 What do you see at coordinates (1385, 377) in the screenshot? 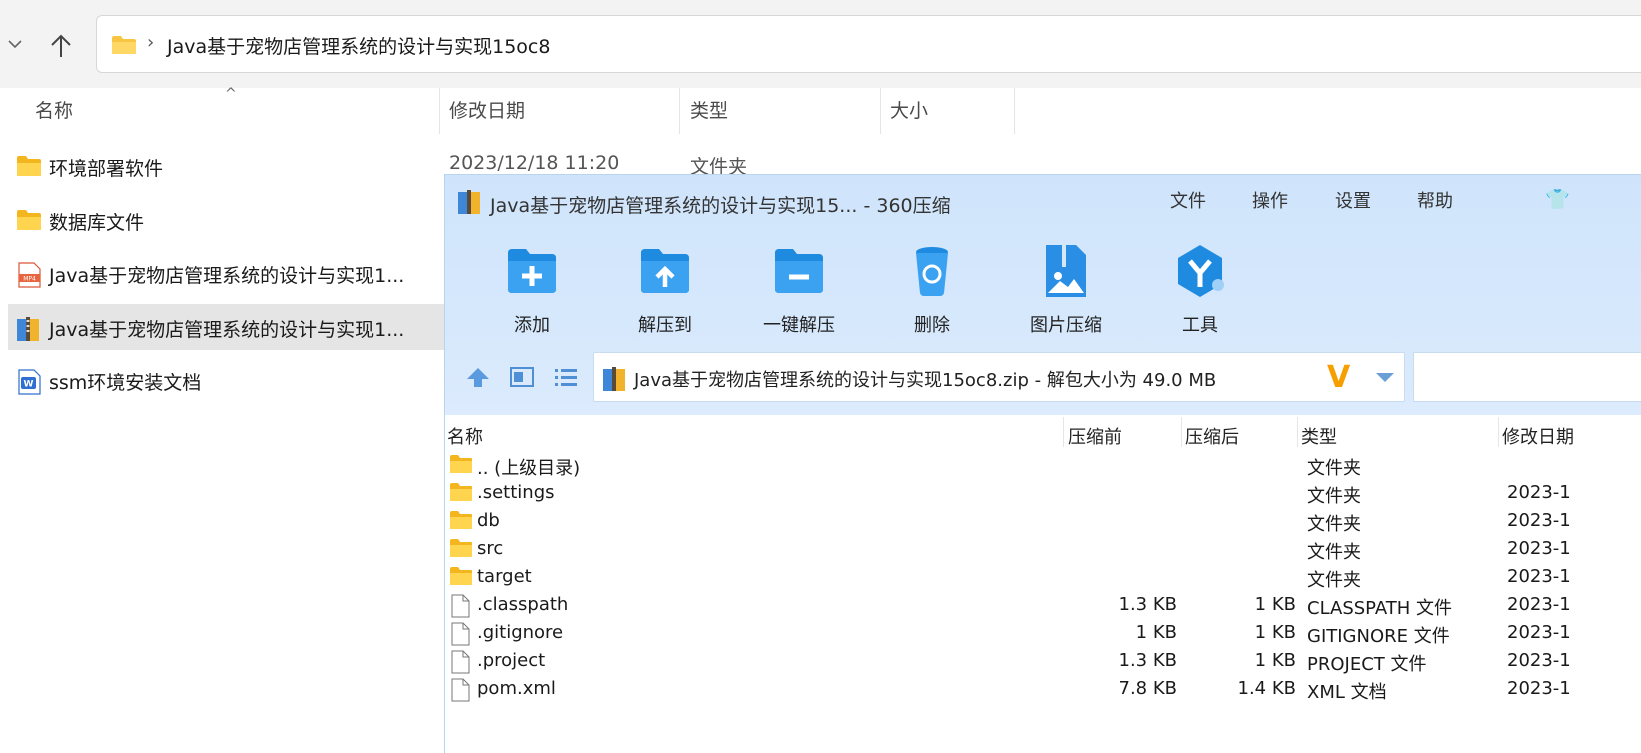
I see `dropdown-arrow-icon` at bounding box center [1385, 377].